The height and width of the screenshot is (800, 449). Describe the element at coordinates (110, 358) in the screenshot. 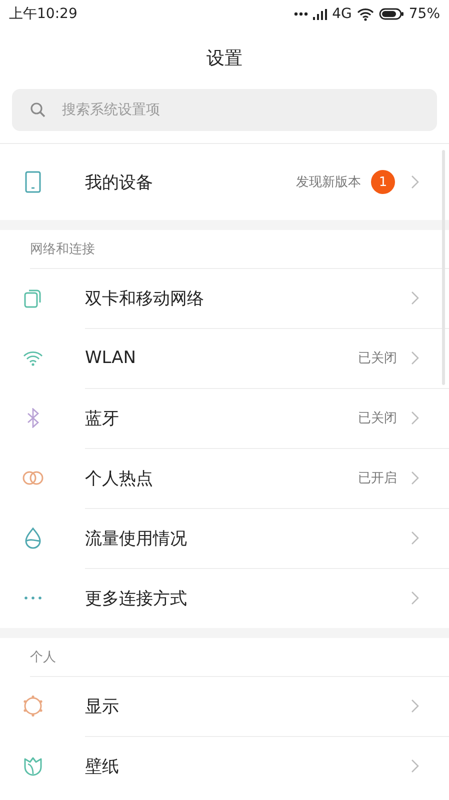

I see `row-label: WLAN` at that location.